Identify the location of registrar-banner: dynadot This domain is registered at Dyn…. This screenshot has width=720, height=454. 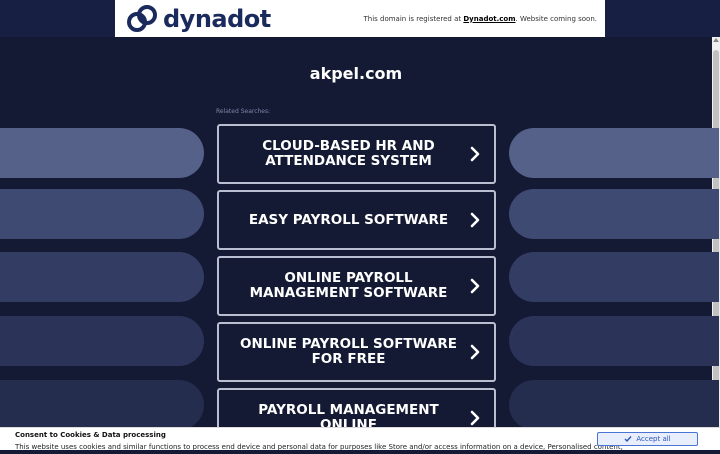
(360, 18).